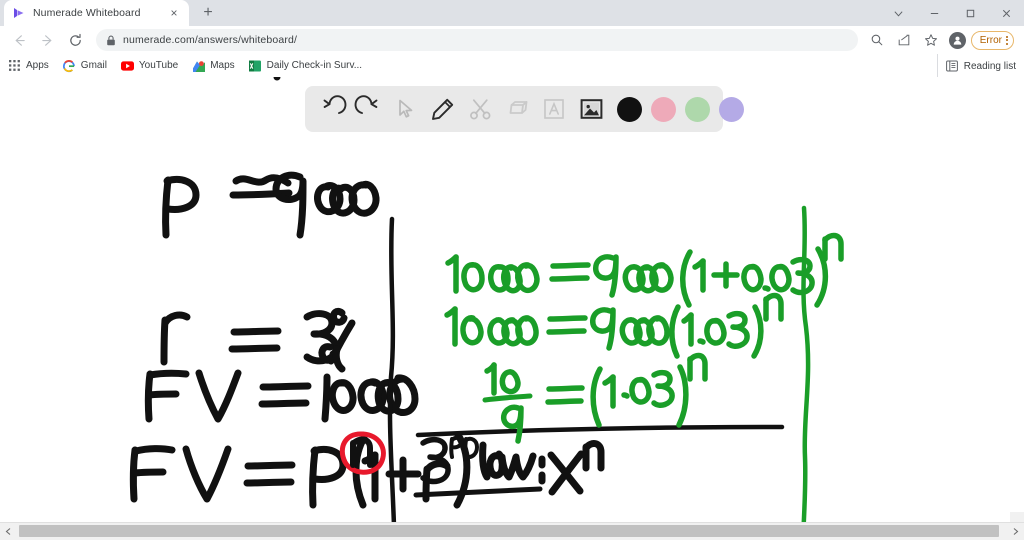 This screenshot has height=540, width=1024. I want to click on address-bar: numerade.com/answers/whiteboard/, so click(477, 40).